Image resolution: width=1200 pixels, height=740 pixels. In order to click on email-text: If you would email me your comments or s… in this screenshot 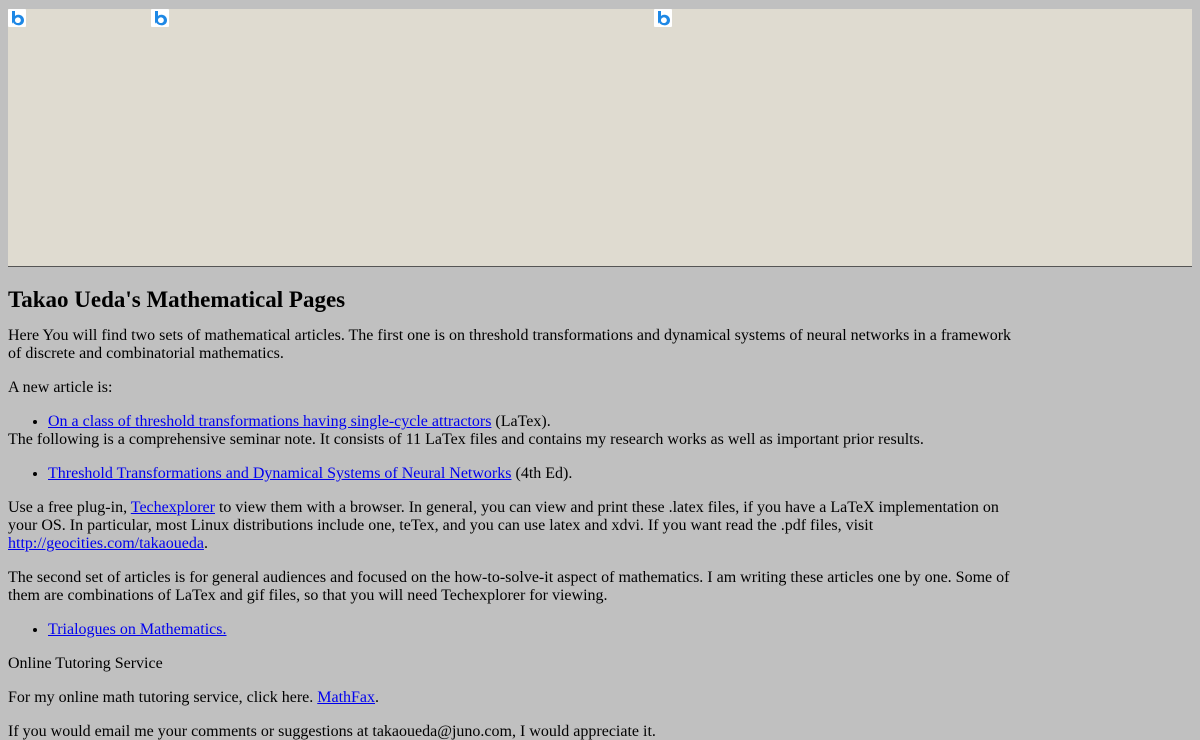, I will do `click(332, 731)`.